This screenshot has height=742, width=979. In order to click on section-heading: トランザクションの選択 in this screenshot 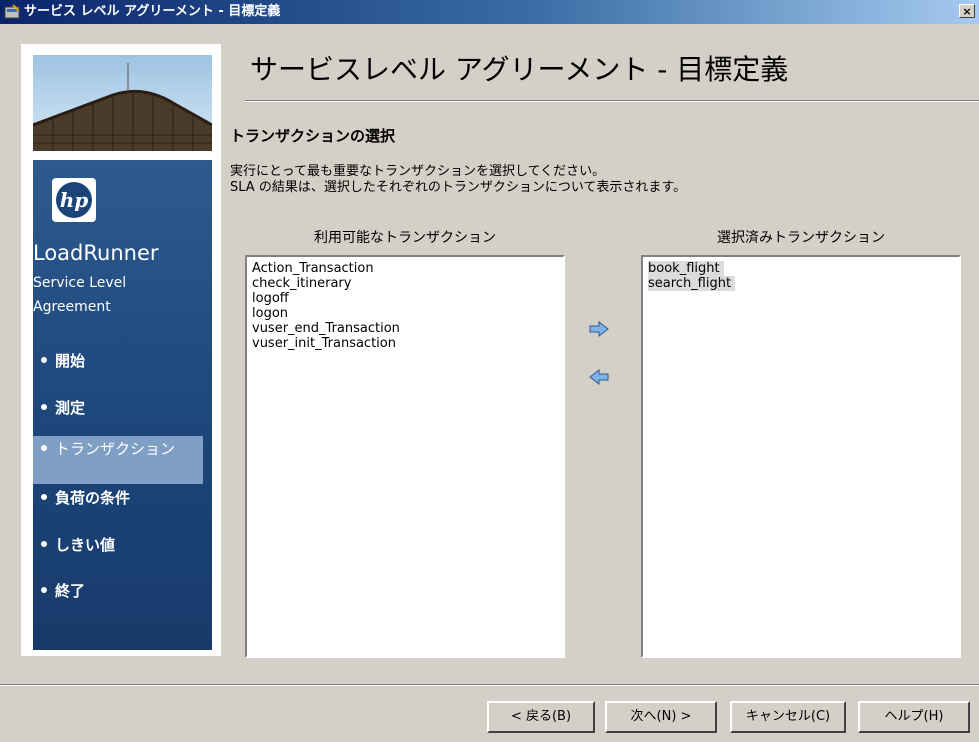, I will do `click(313, 136)`.